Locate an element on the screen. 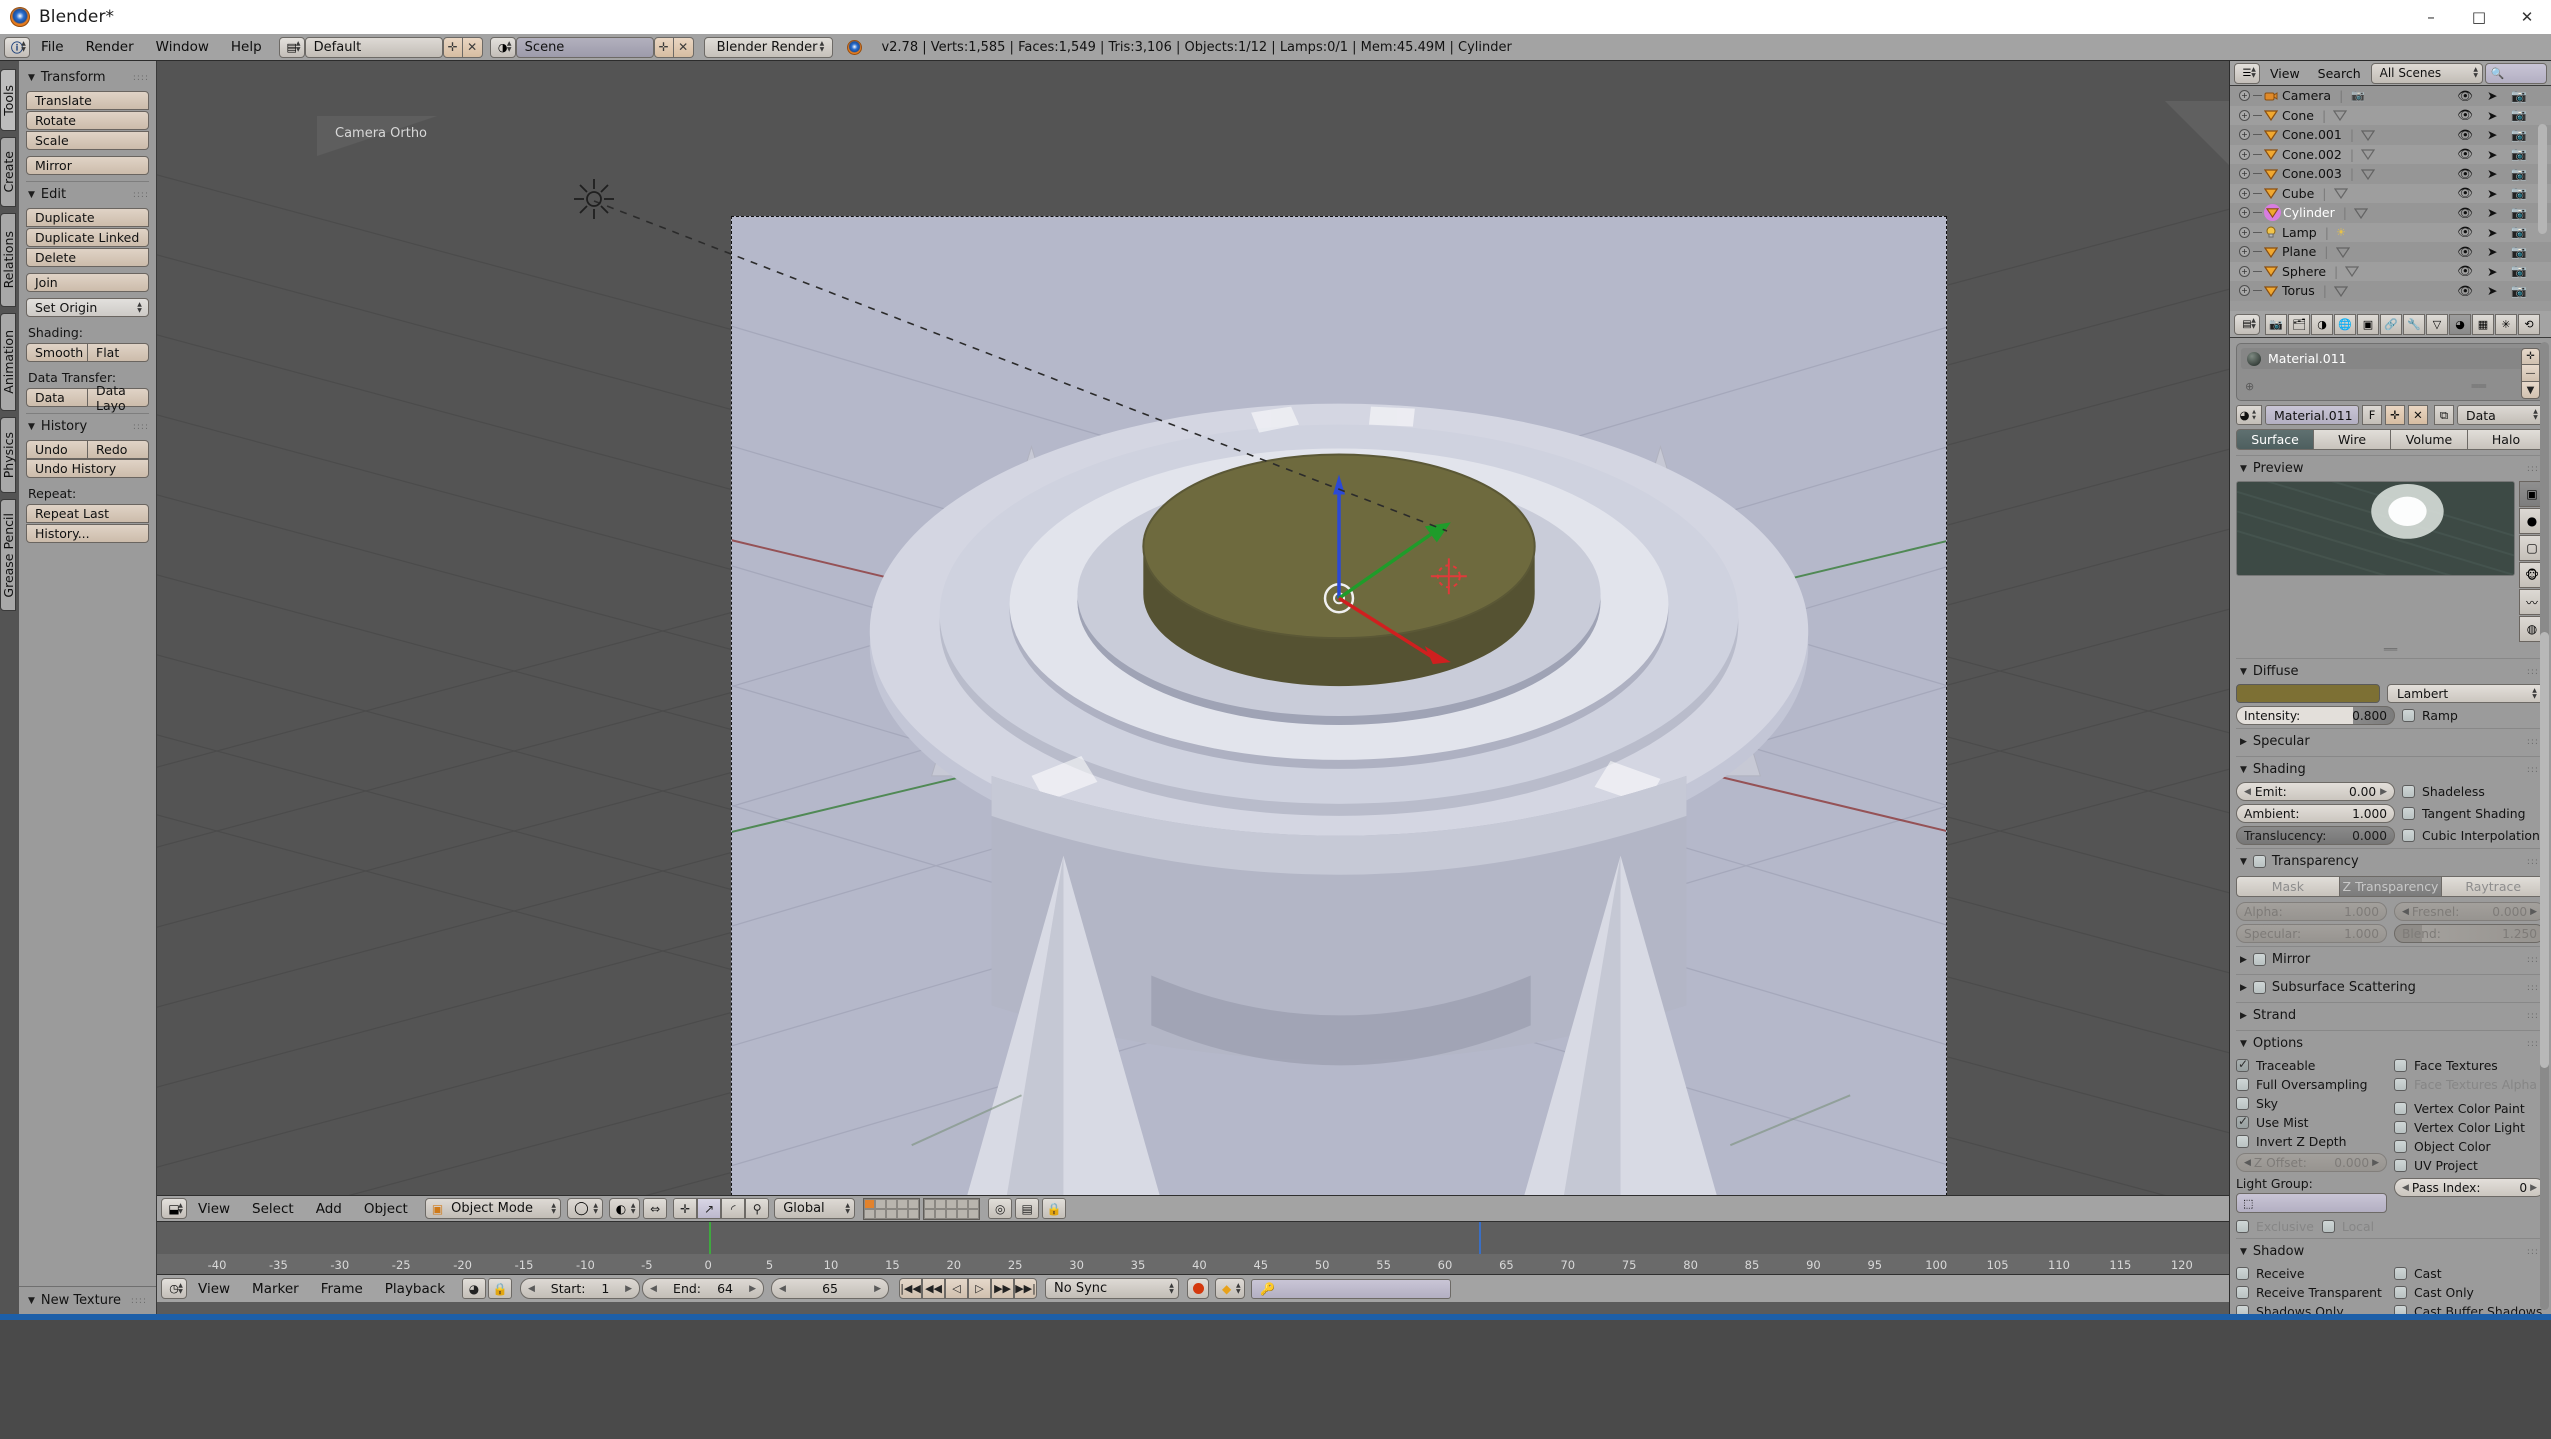 The height and width of the screenshot is (1439, 2551). join-button: Join is located at coordinates (87, 282).